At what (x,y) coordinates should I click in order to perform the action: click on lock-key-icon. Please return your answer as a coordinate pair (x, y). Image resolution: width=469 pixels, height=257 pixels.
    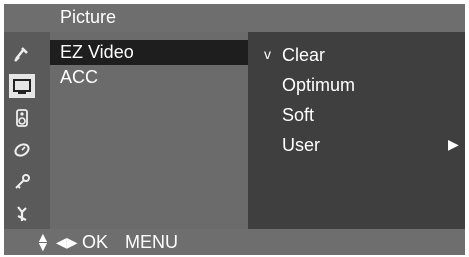
    Looking at the image, I should click on (22, 182).